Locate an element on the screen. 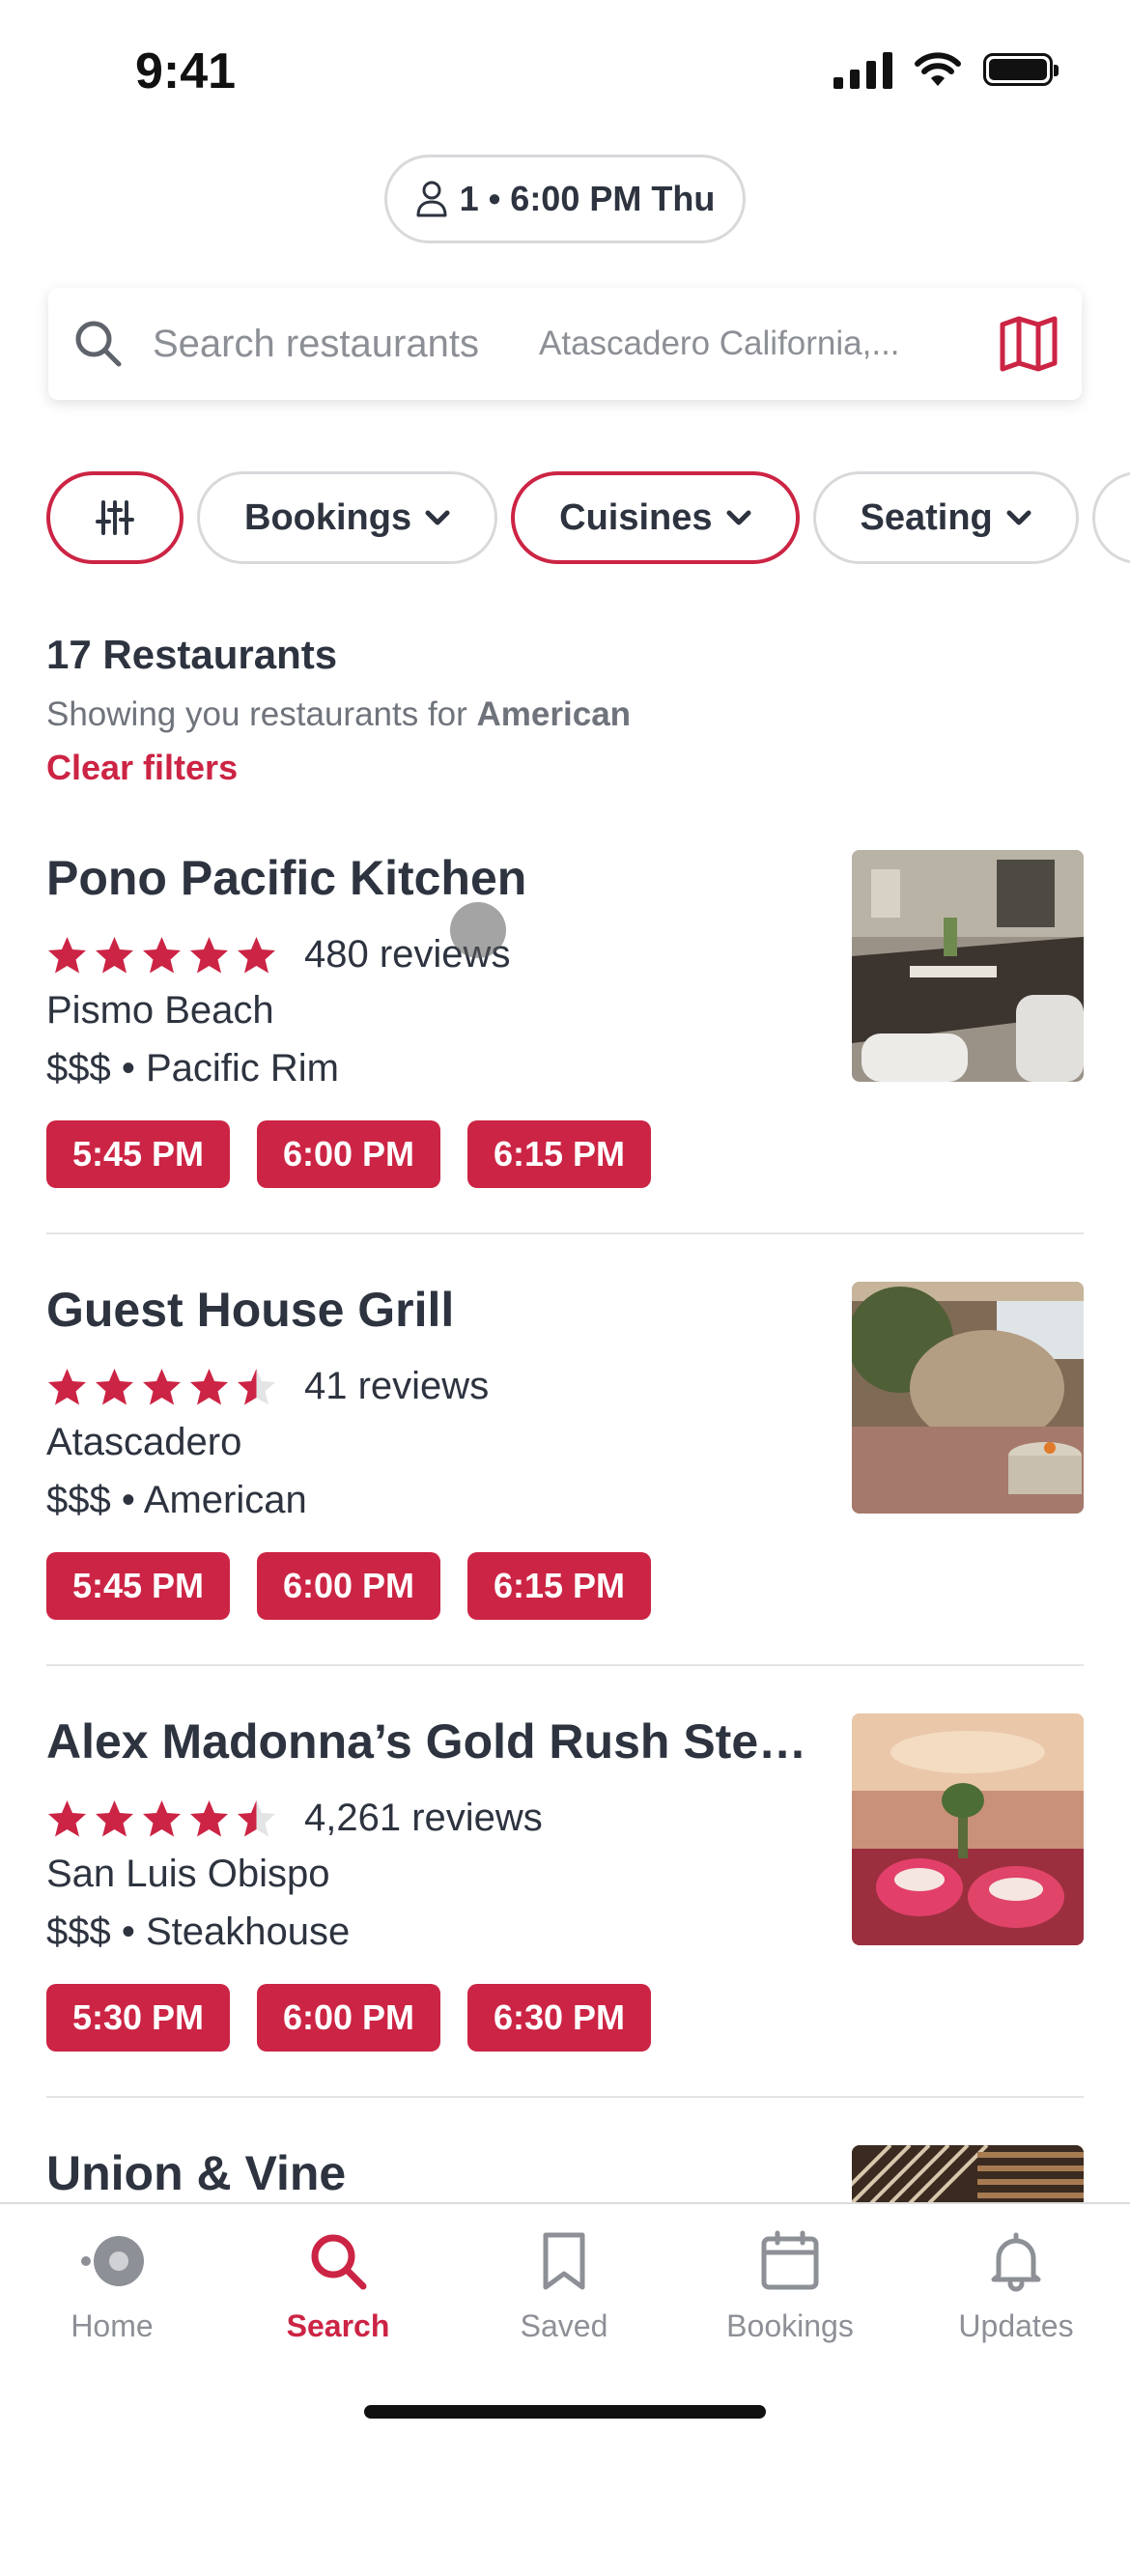 This screenshot has width=1130, height=2576. sliders-icon is located at coordinates (115, 517).